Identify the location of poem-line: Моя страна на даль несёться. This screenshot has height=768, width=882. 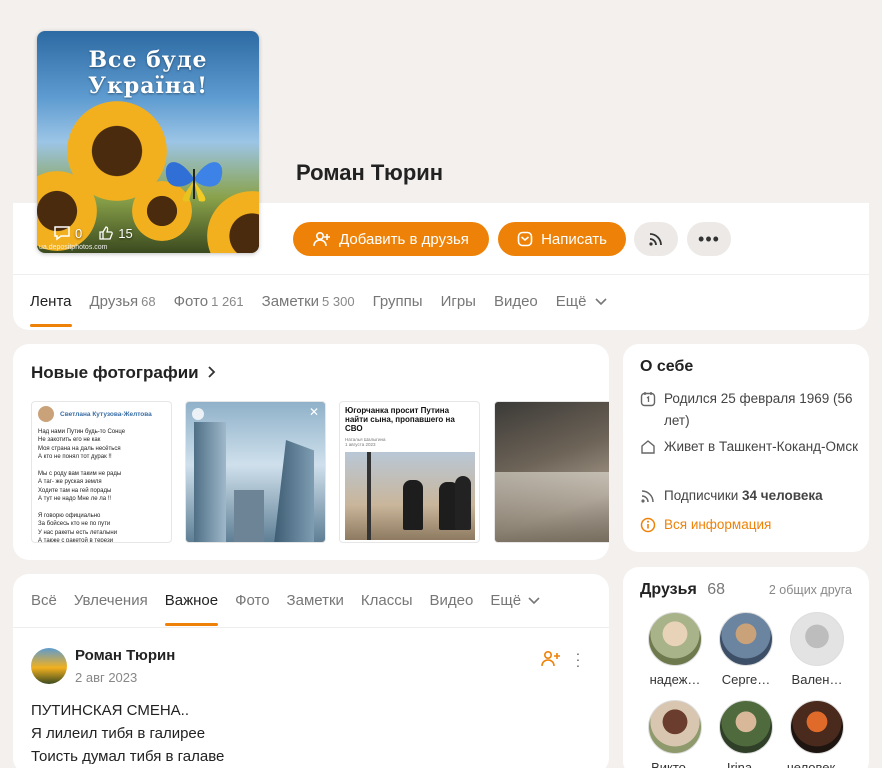
(79, 448).